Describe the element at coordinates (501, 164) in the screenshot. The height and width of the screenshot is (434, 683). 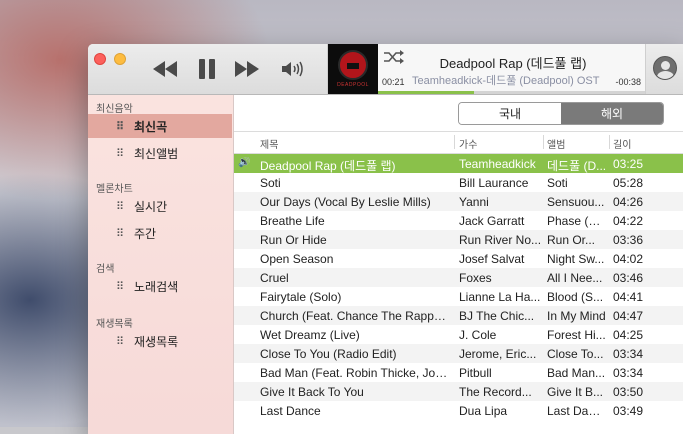
I see `cell-artist: Teamheadkick` at that location.